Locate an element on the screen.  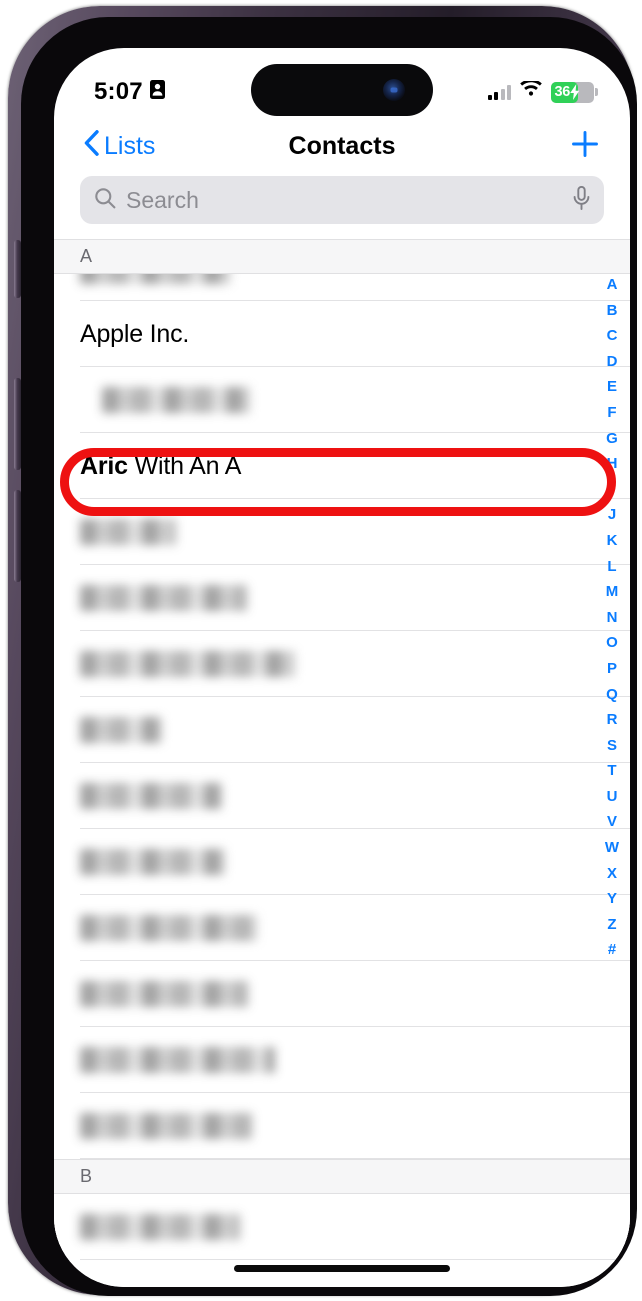
contact-name-first: Aric is located at coordinates (104, 465).